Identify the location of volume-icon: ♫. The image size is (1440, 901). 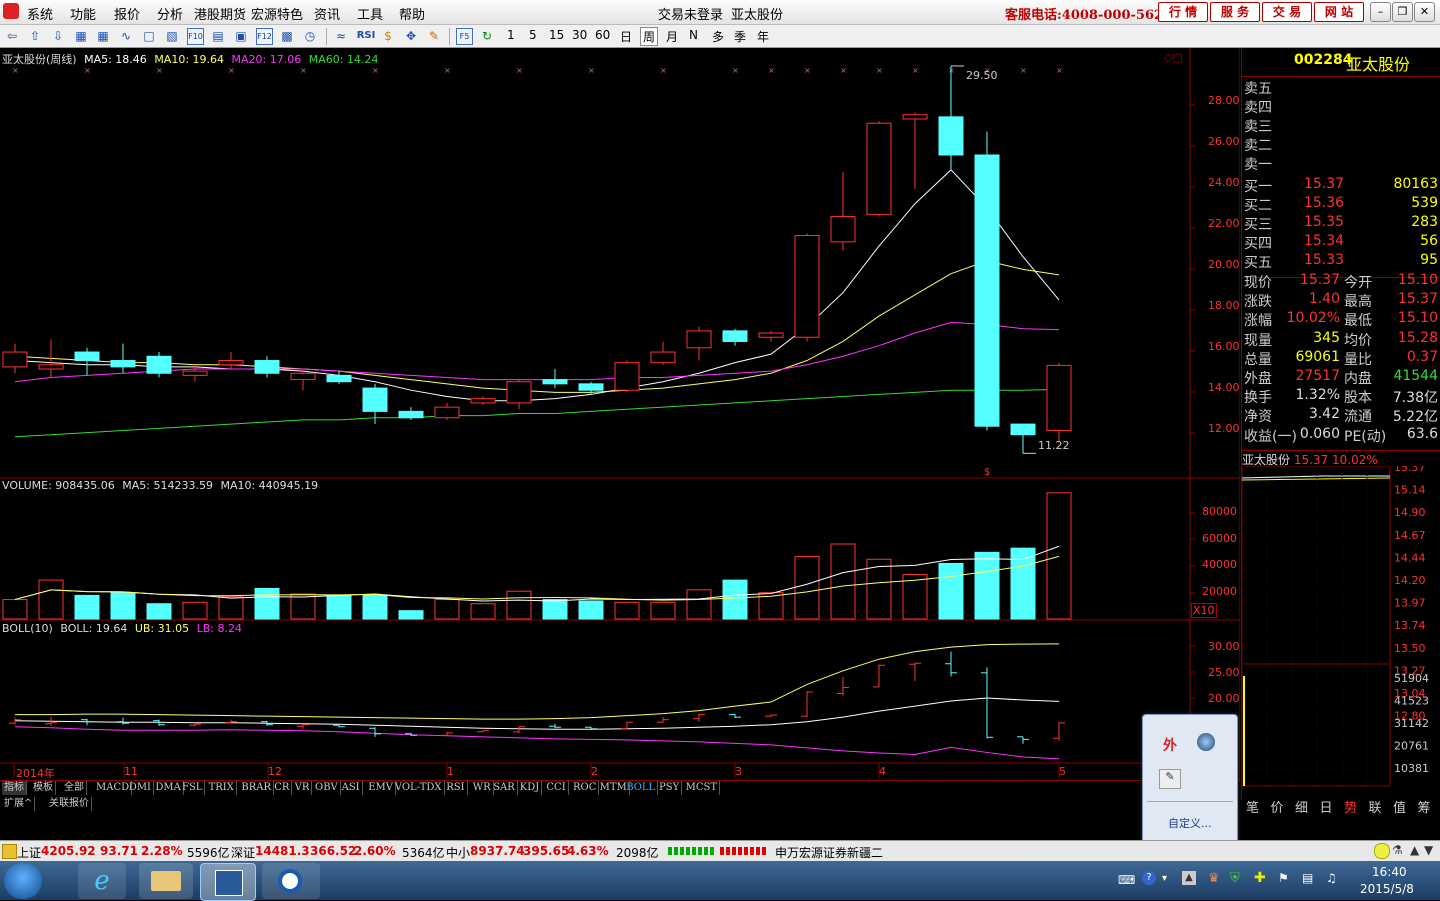
(1331, 878).